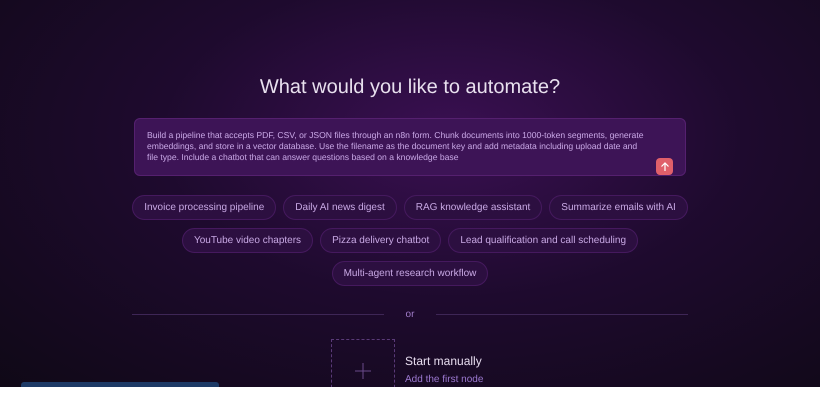 The width and height of the screenshot is (820, 420). What do you see at coordinates (363, 371) in the screenshot?
I see `plus-icon` at bounding box center [363, 371].